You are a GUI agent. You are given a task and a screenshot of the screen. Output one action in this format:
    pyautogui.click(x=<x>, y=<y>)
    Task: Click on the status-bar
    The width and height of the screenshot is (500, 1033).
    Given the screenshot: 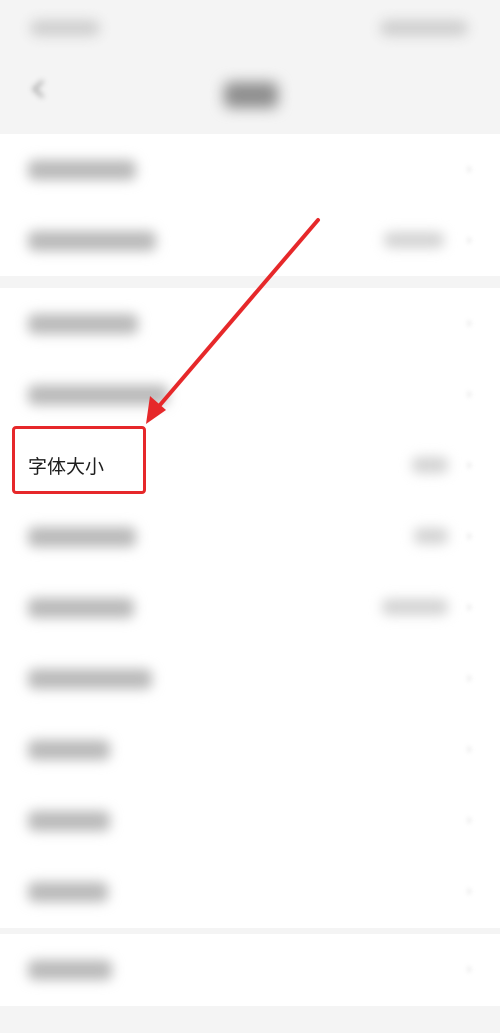 What is the action you would take?
    pyautogui.click(x=250, y=30)
    